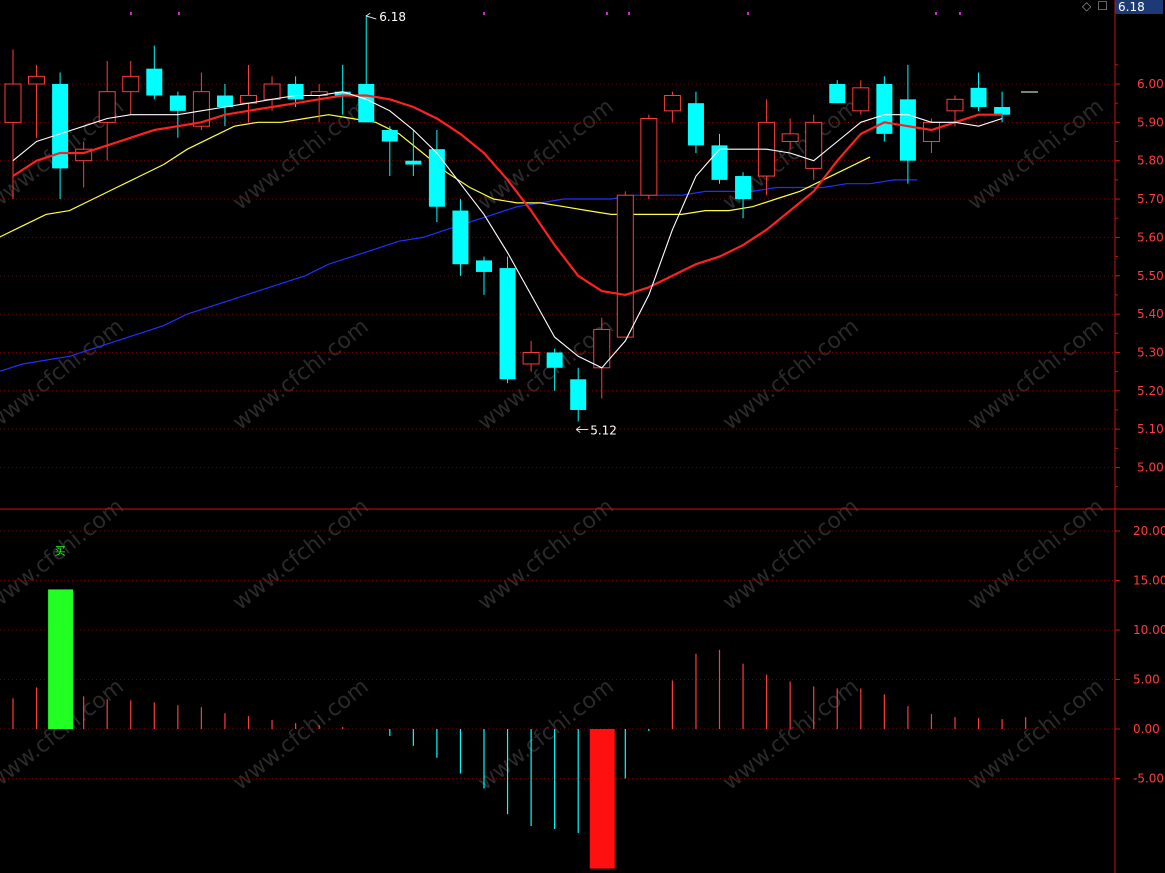 Image resolution: width=1165 pixels, height=873 pixels. Describe the element at coordinates (1149, 581) in the screenshot. I see `indicator-tick-label: 15.00` at that location.